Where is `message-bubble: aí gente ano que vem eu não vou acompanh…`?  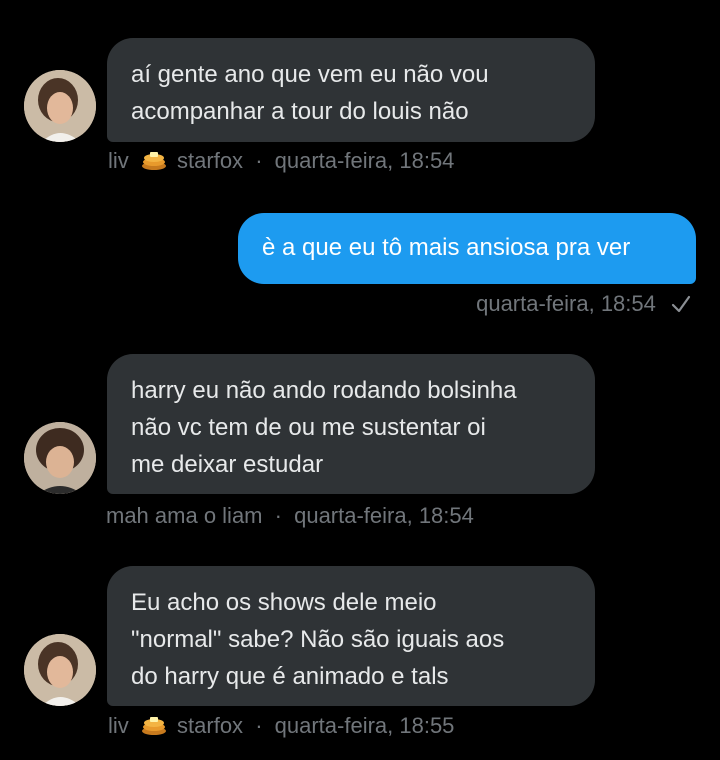 message-bubble: aí gente ano que vem eu não vou acompanh… is located at coordinates (351, 90).